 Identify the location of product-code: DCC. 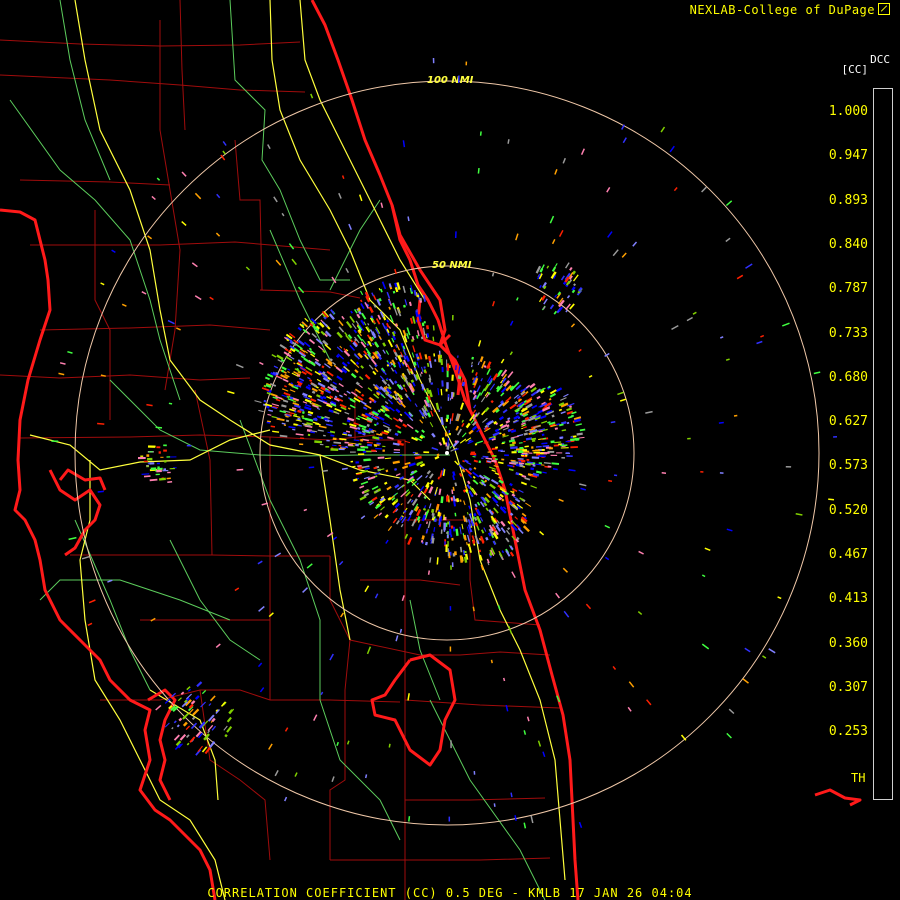
(880, 59).